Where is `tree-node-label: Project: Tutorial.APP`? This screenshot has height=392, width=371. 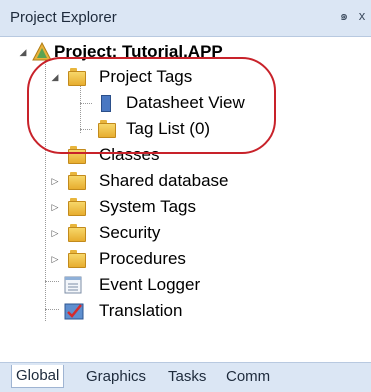
tree-node-label: Project: Tutorial.APP is located at coordinates (138, 51).